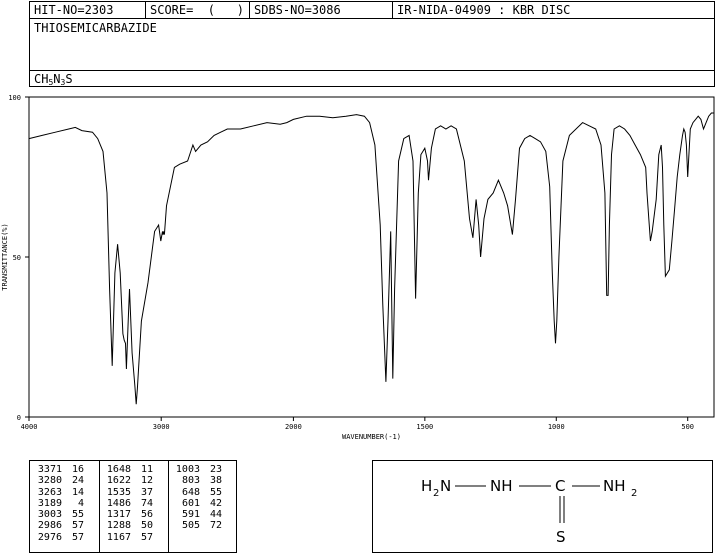 The image size is (715, 553). I want to click on peak-row: 2986 57, so click(59, 525).